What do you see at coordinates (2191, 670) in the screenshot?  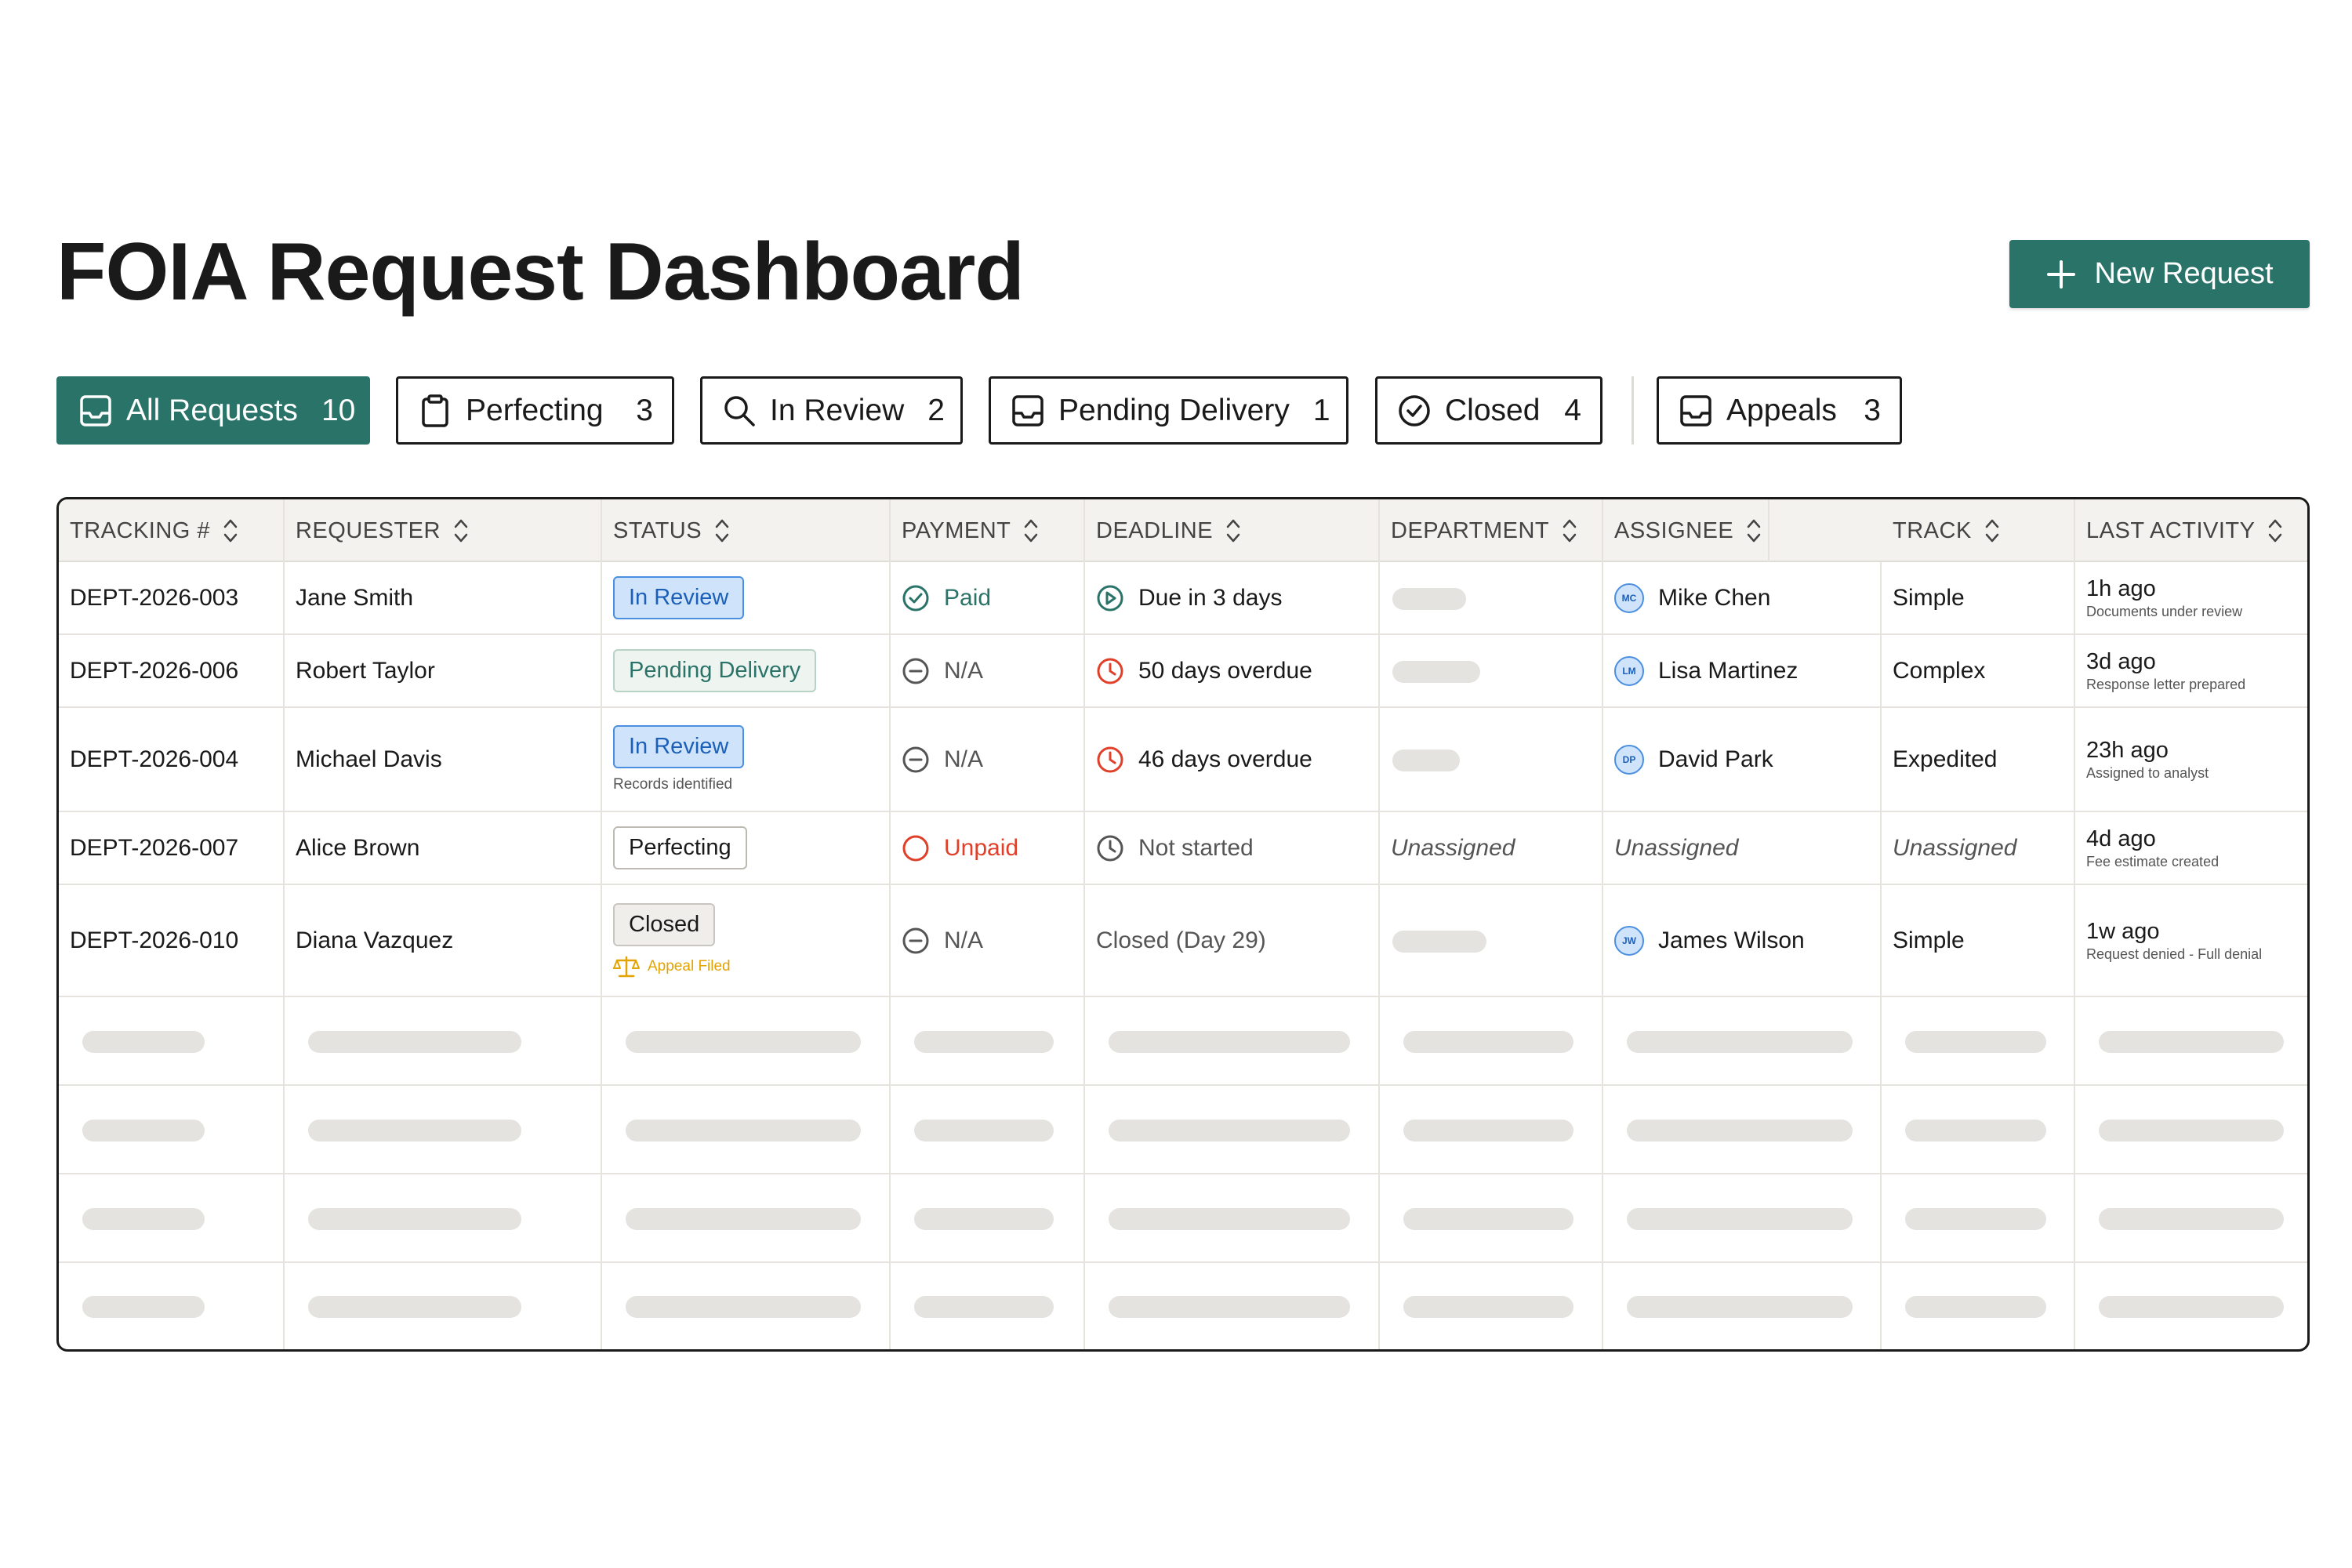 I see `last-activity-cell: 3d ago Response letter prepared` at bounding box center [2191, 670].